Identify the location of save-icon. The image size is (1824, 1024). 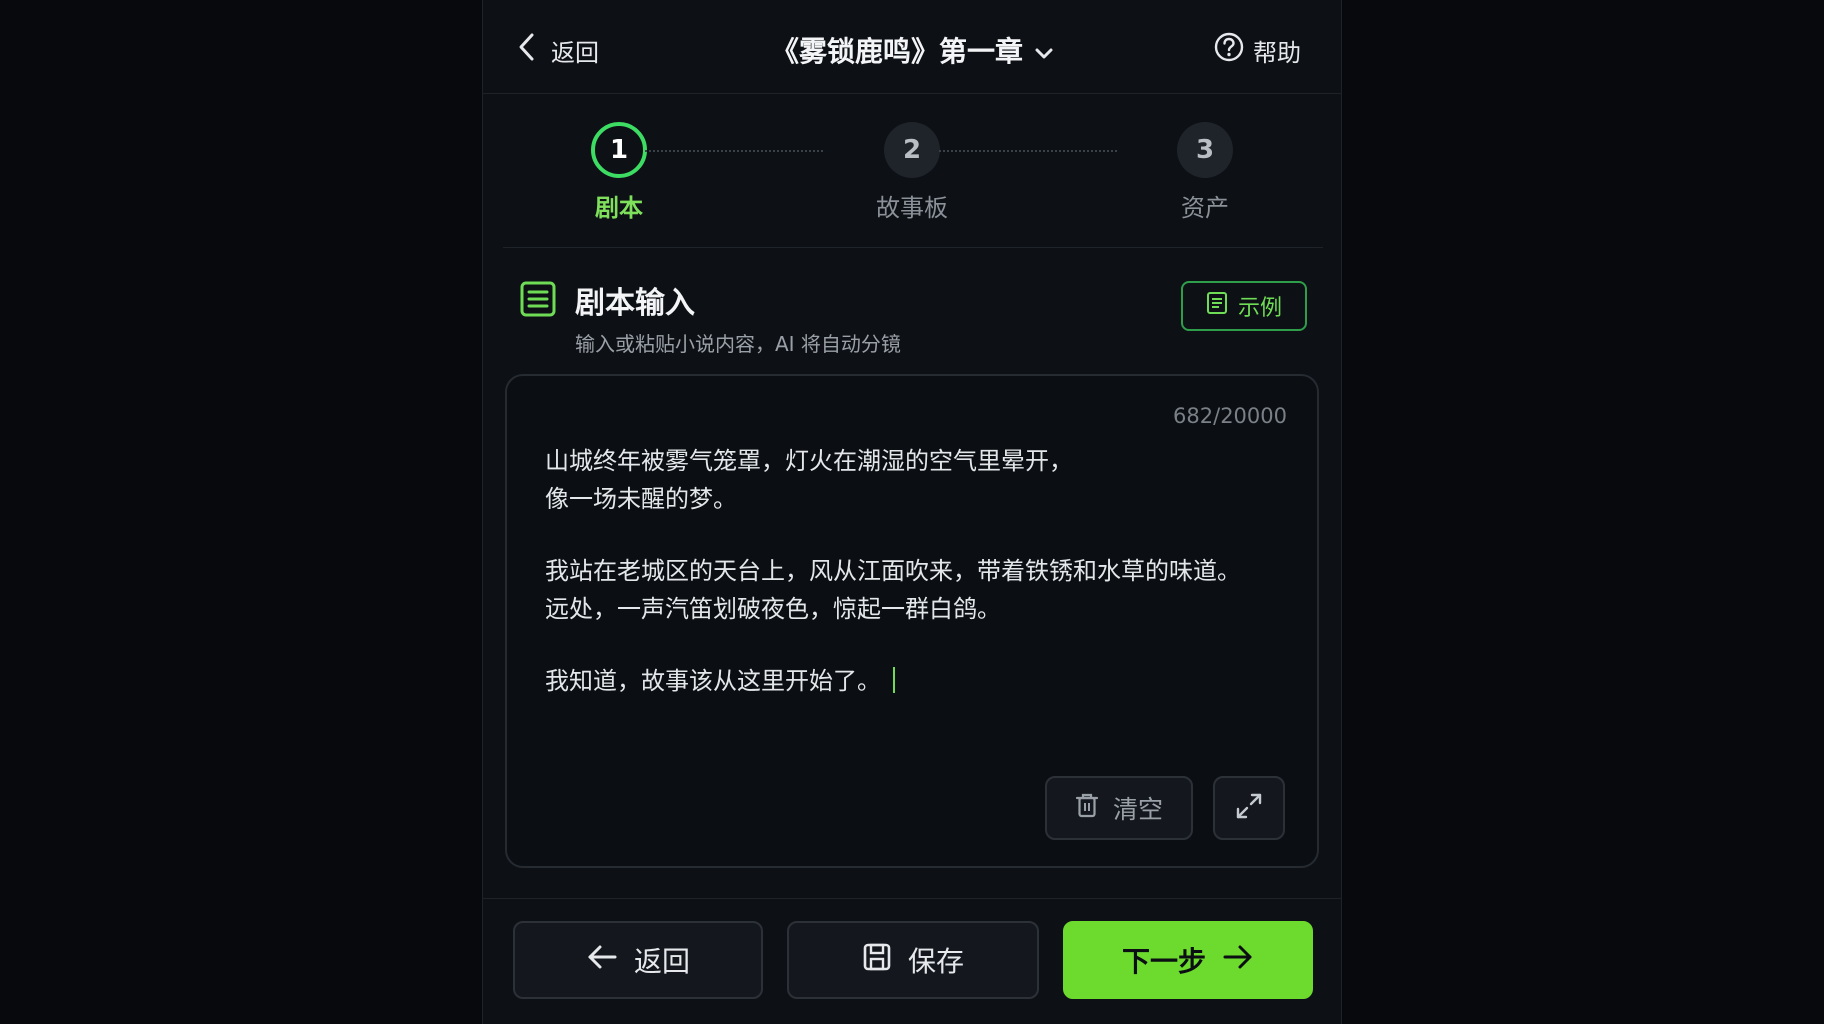
(877, 960).